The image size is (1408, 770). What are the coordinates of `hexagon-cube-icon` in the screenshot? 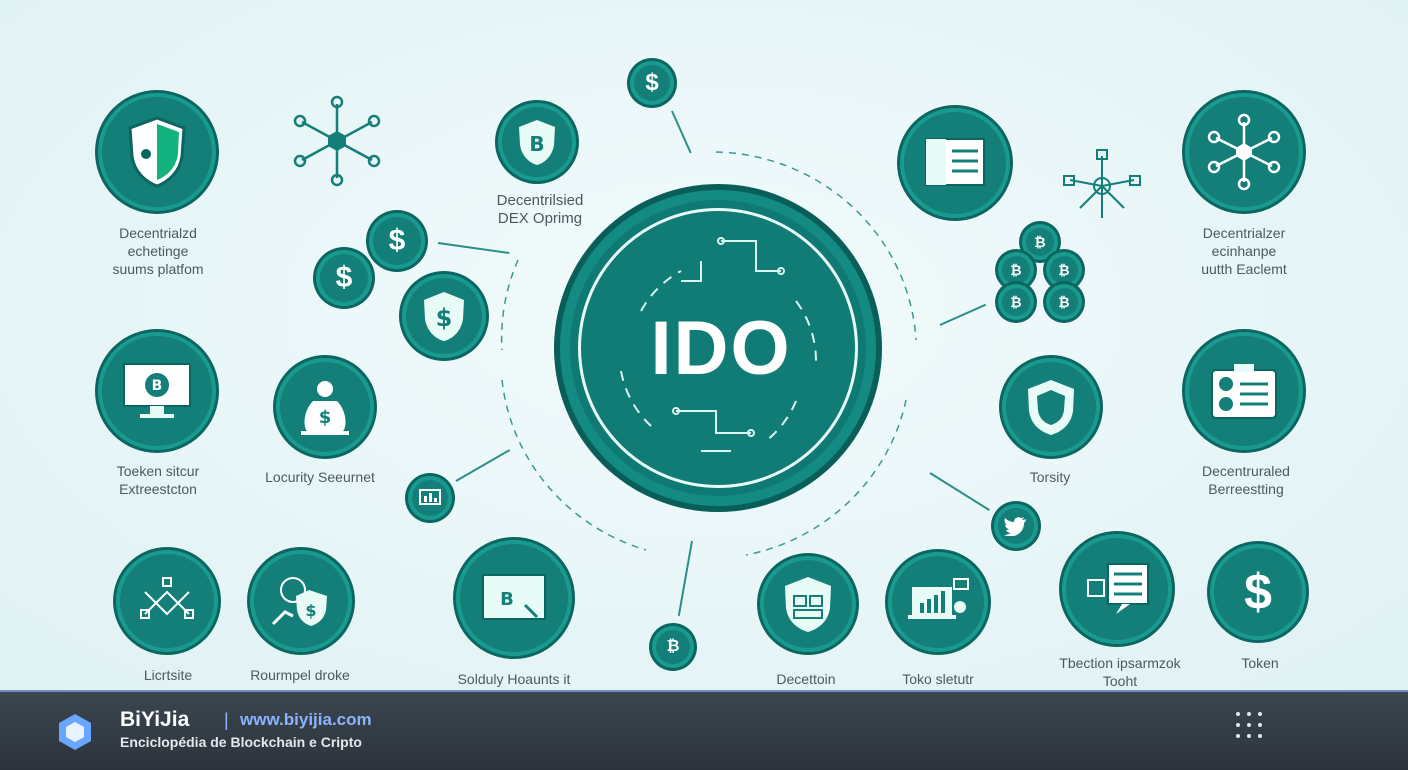 It's located at (75, 732).